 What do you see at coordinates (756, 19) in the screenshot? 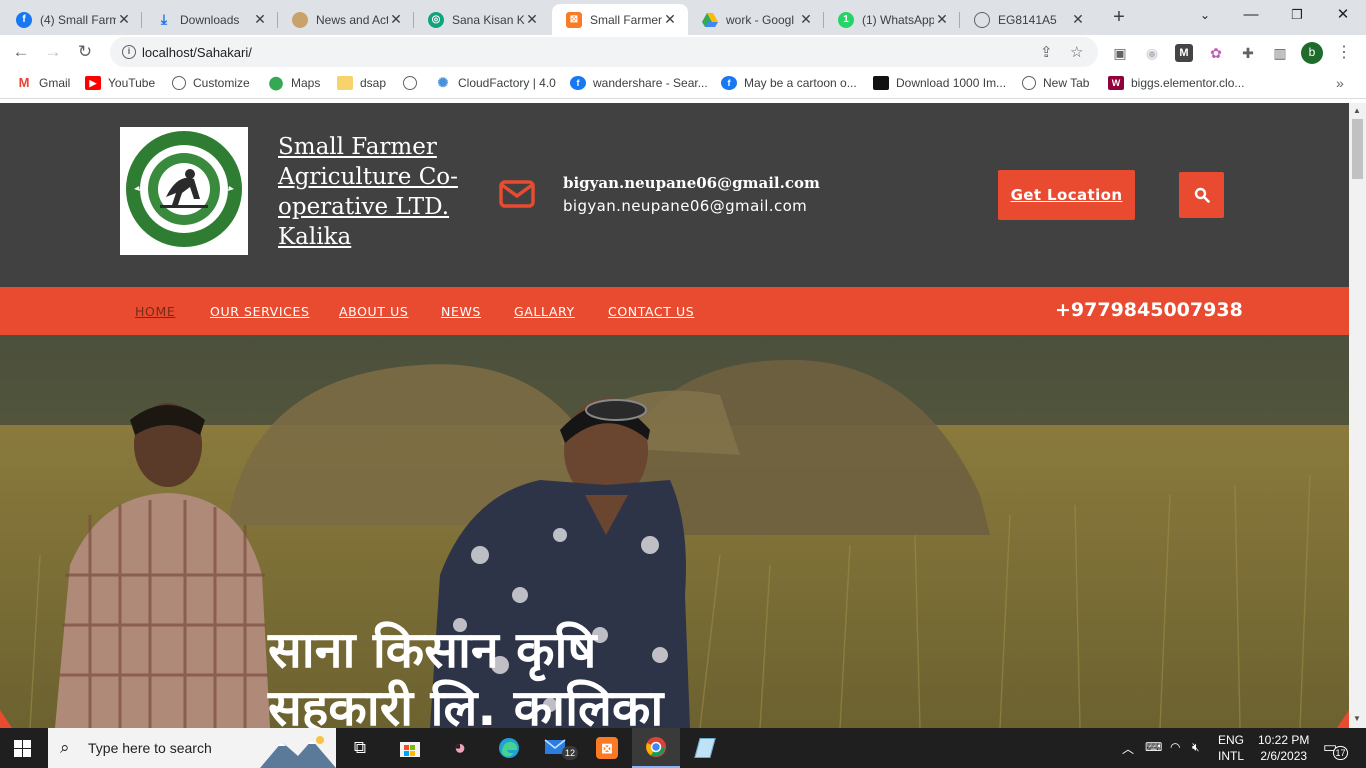
I see `tab-google-drive: work - Googl ✕` at bounding box center [756, 19].